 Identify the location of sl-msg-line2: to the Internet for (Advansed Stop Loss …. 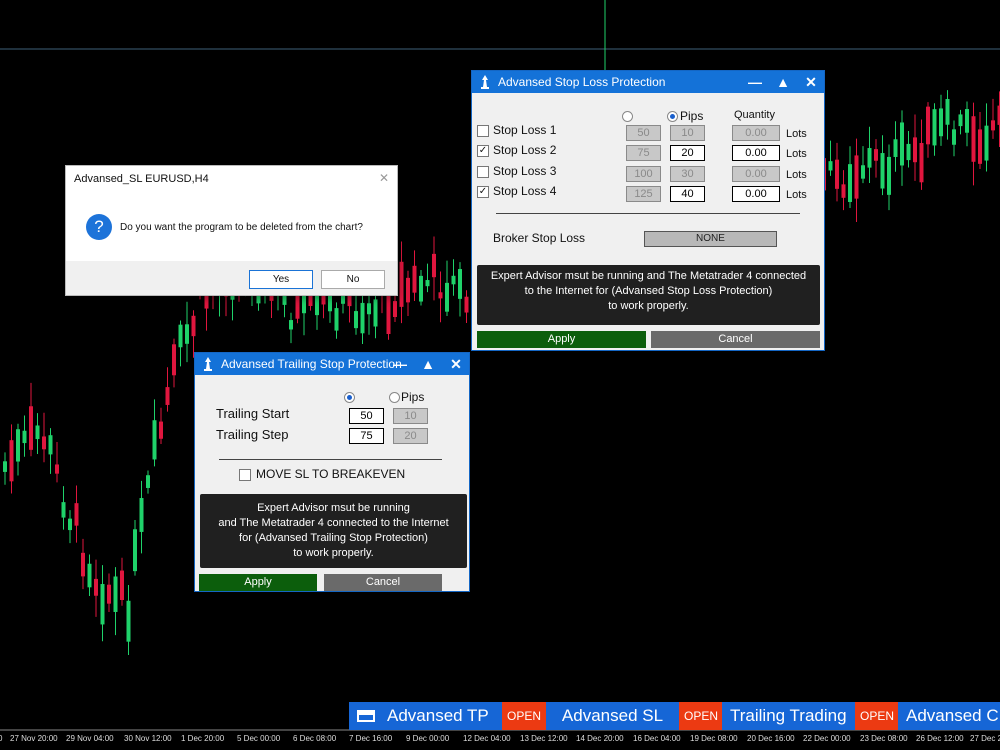
(648, 291).